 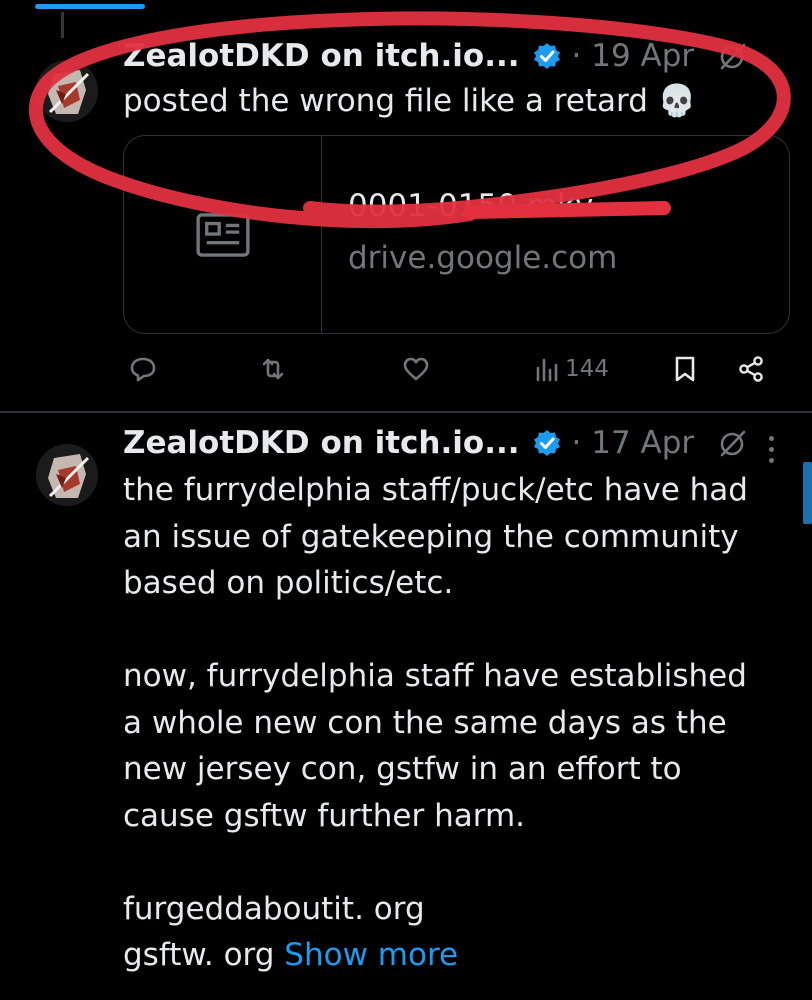 What do you see at coordinates (62, 25) in the screenshot?
I see `thread-line` at bounding box center [62, 25].